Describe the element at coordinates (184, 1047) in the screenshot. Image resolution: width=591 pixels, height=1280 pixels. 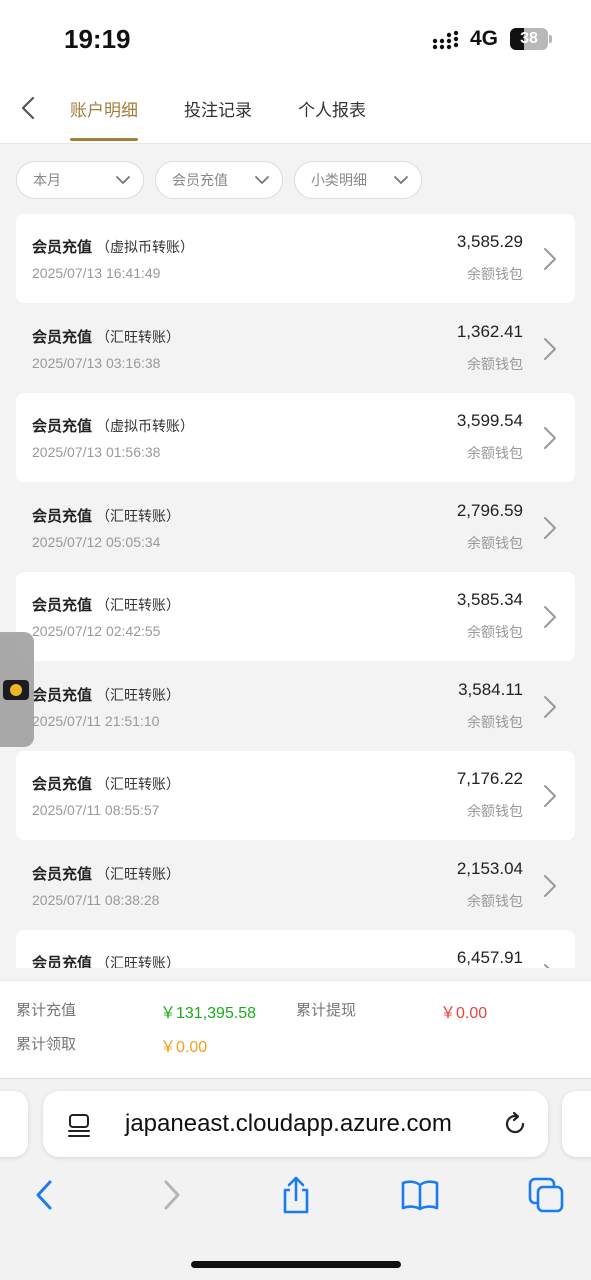
I see `total-claim-value: ￥0.00` at that location.